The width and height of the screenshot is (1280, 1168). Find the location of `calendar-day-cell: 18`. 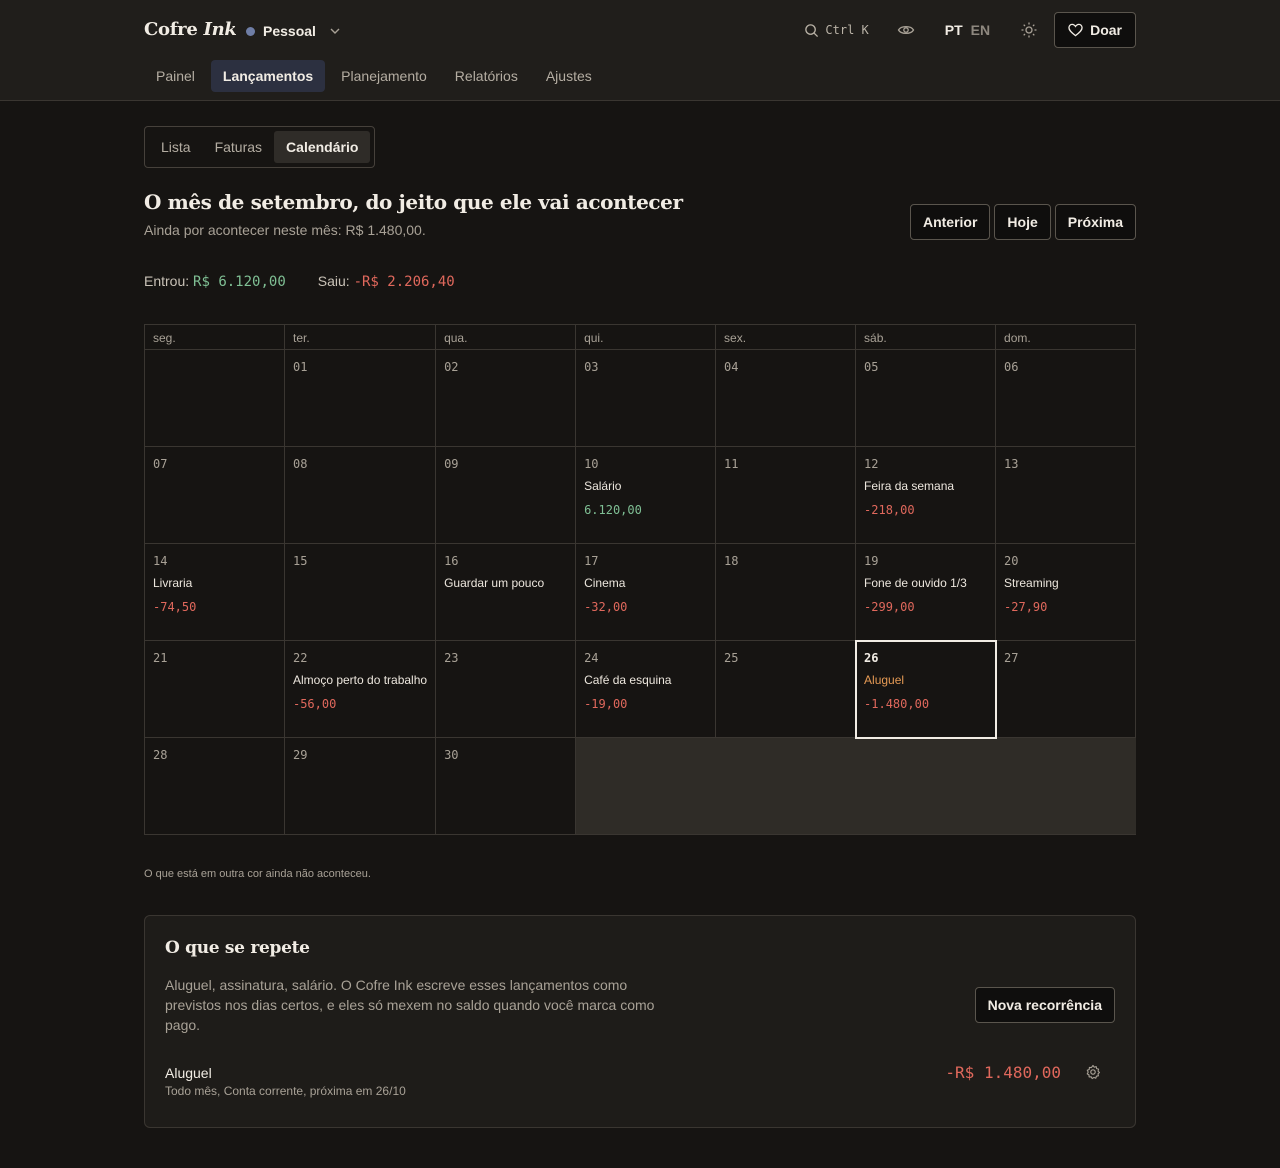

calendar-day-cell: 18 is located at coordinates (786, 592).